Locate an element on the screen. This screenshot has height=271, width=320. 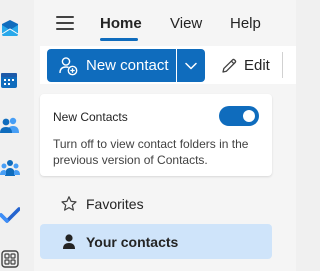
new-contacts-toggle is located at coordinates (239, 116).